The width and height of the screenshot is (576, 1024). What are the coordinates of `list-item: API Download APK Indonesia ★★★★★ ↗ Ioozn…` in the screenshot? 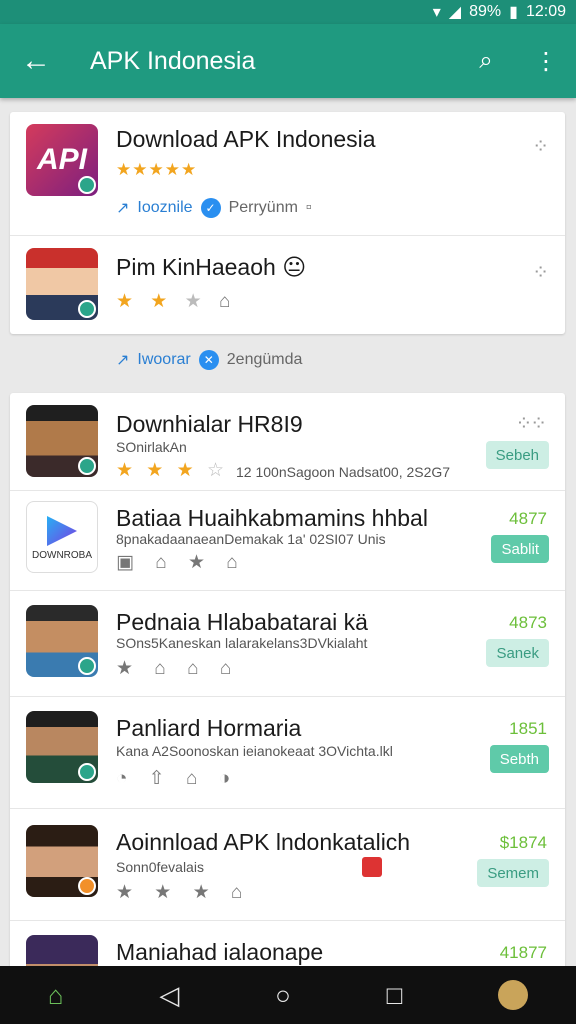 It's located at (287, 174).